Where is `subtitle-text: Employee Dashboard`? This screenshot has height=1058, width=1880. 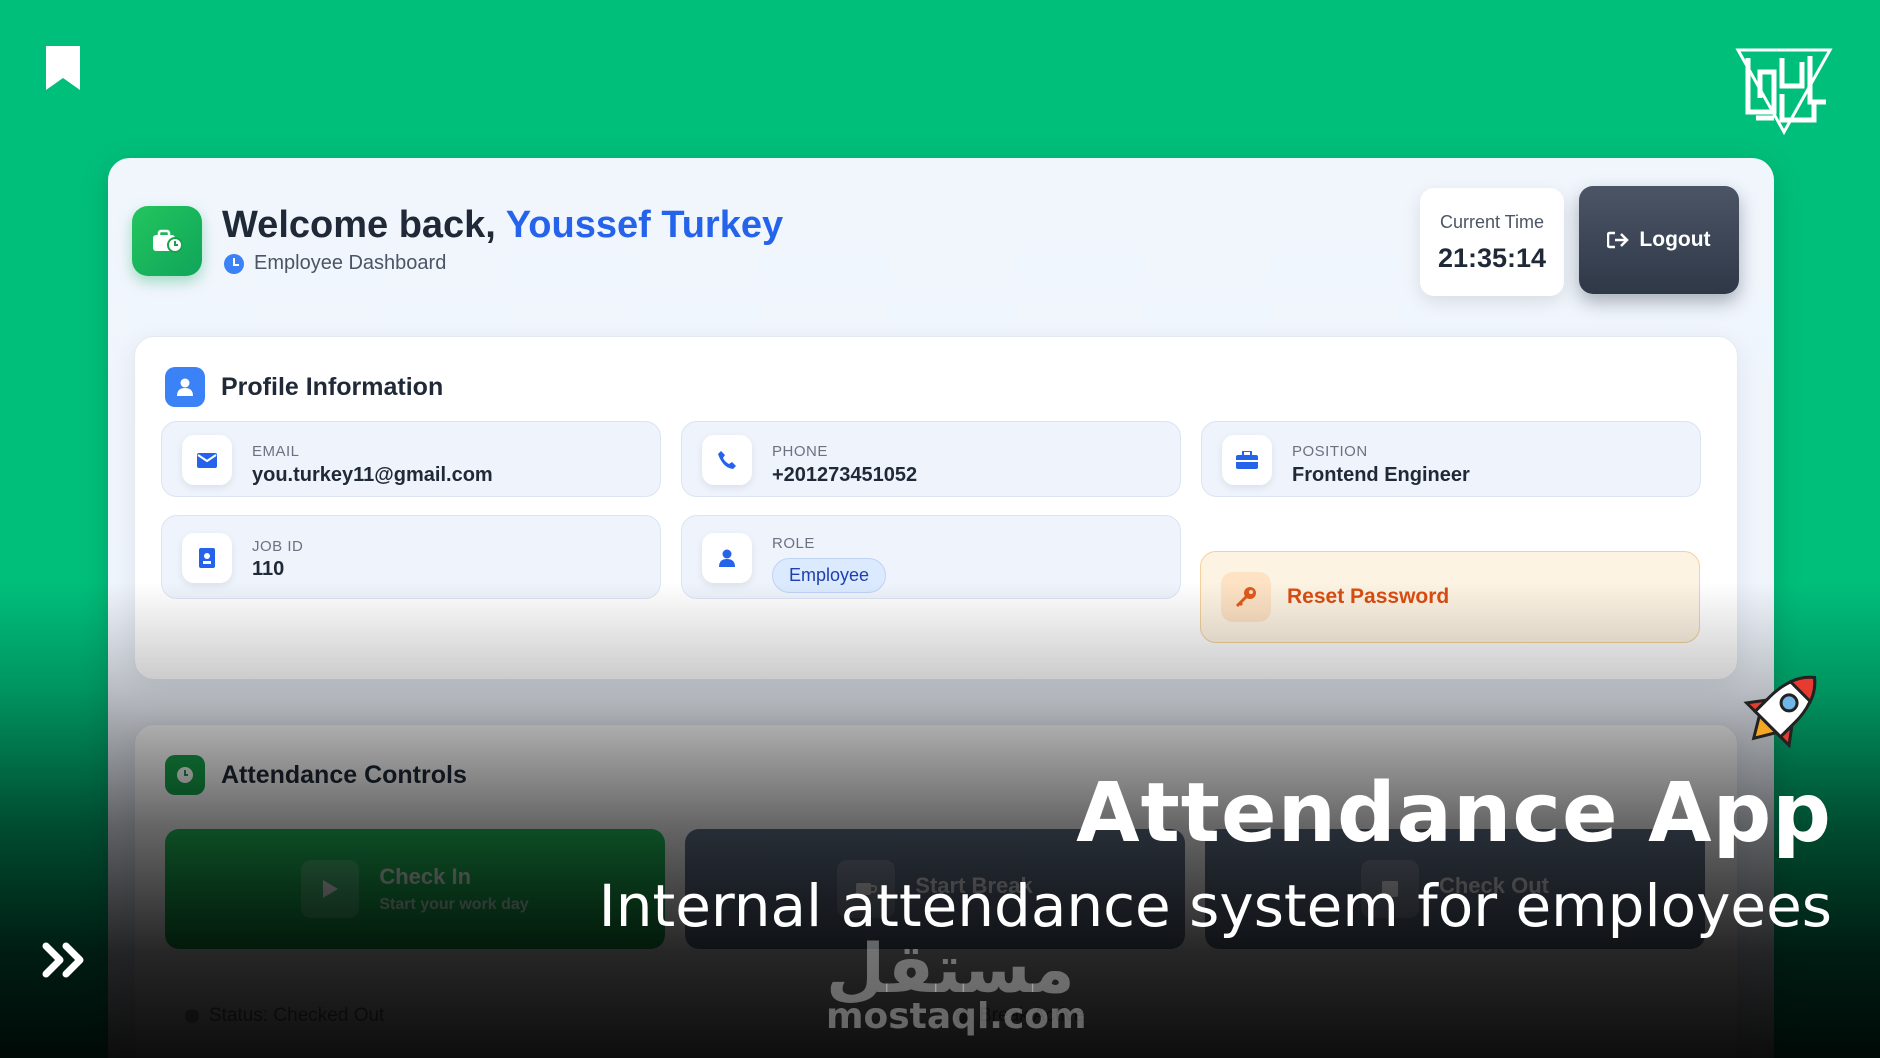 subtitle-text: Employee Dashboard is located at coordinates (350, 263).